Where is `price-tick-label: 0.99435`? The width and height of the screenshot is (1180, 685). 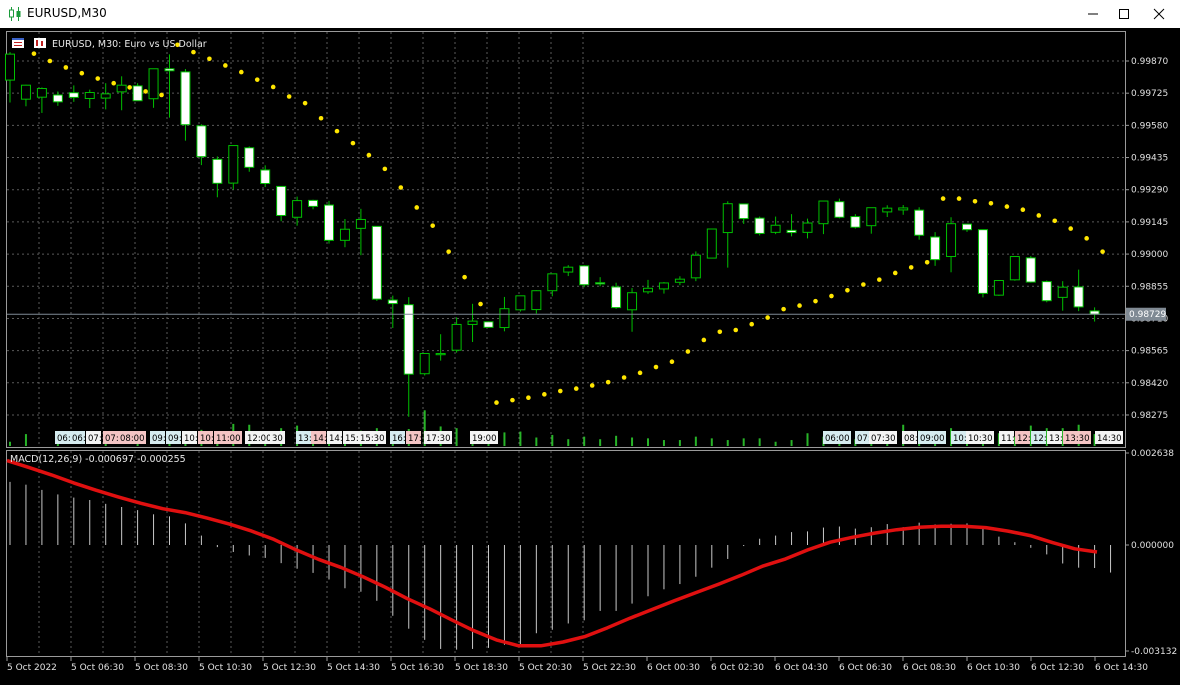
price-tick-label: 0.99435 is located at coordinates (1149, 159).